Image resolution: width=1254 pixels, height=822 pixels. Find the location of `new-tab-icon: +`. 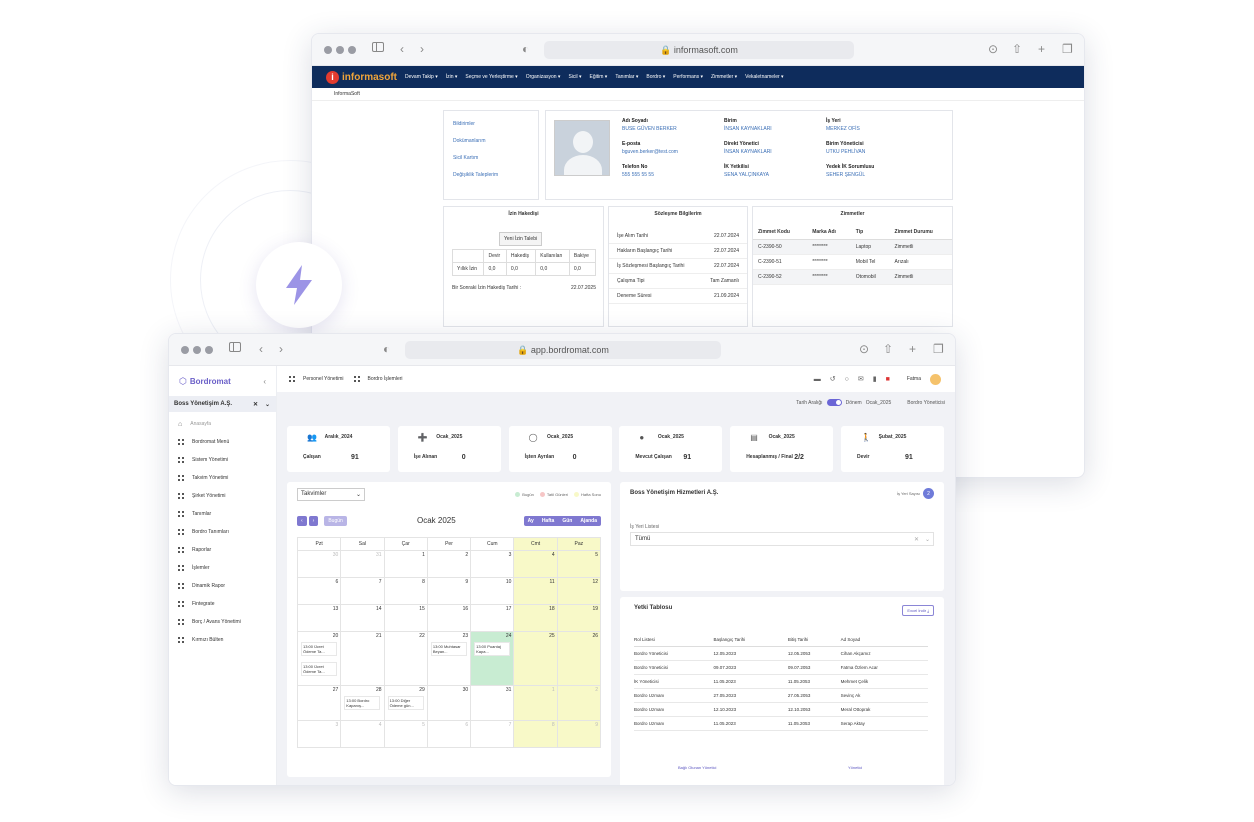

new-tab-icon: + is located at coordinates (912, 349).